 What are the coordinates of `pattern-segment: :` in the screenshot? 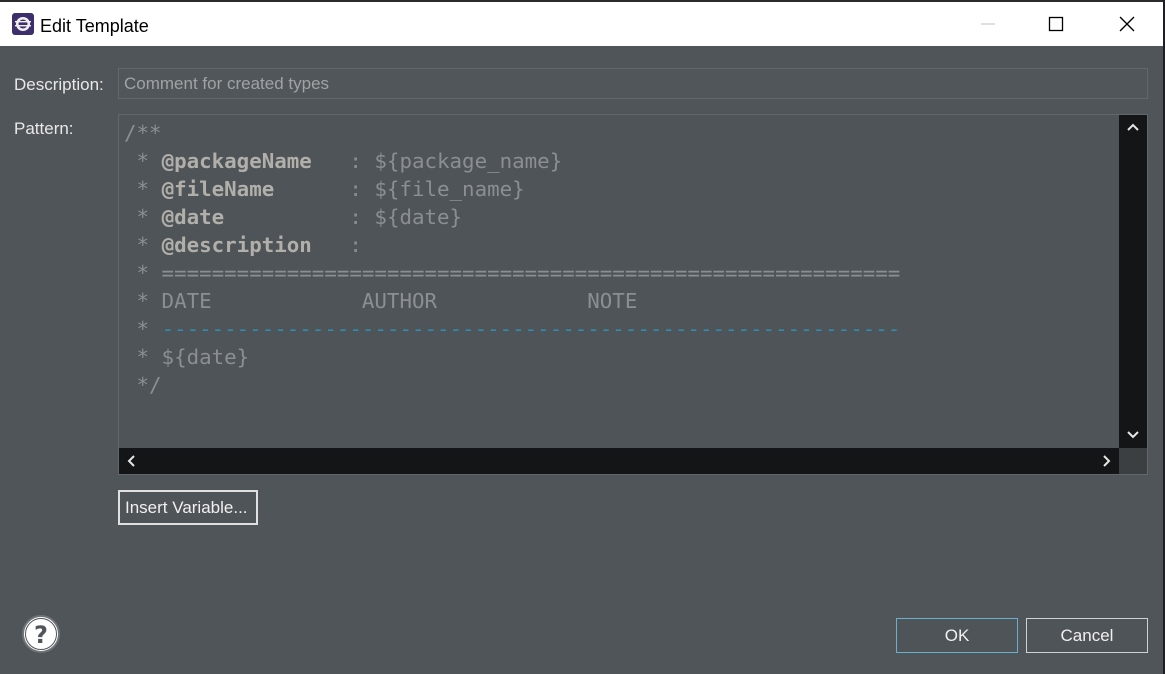 It's located at (336, 245).